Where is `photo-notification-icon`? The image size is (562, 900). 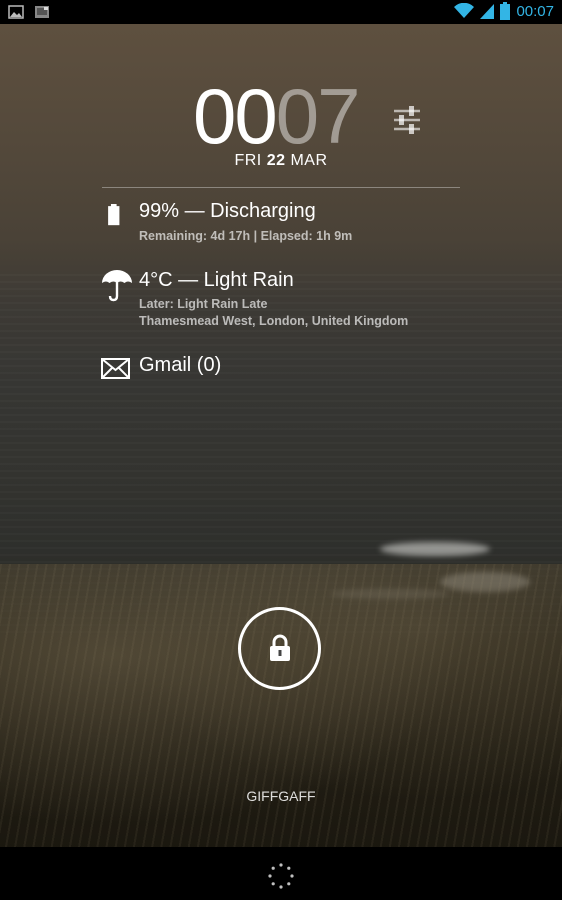
photo-notification-icon is located at coordinates (42, 12).